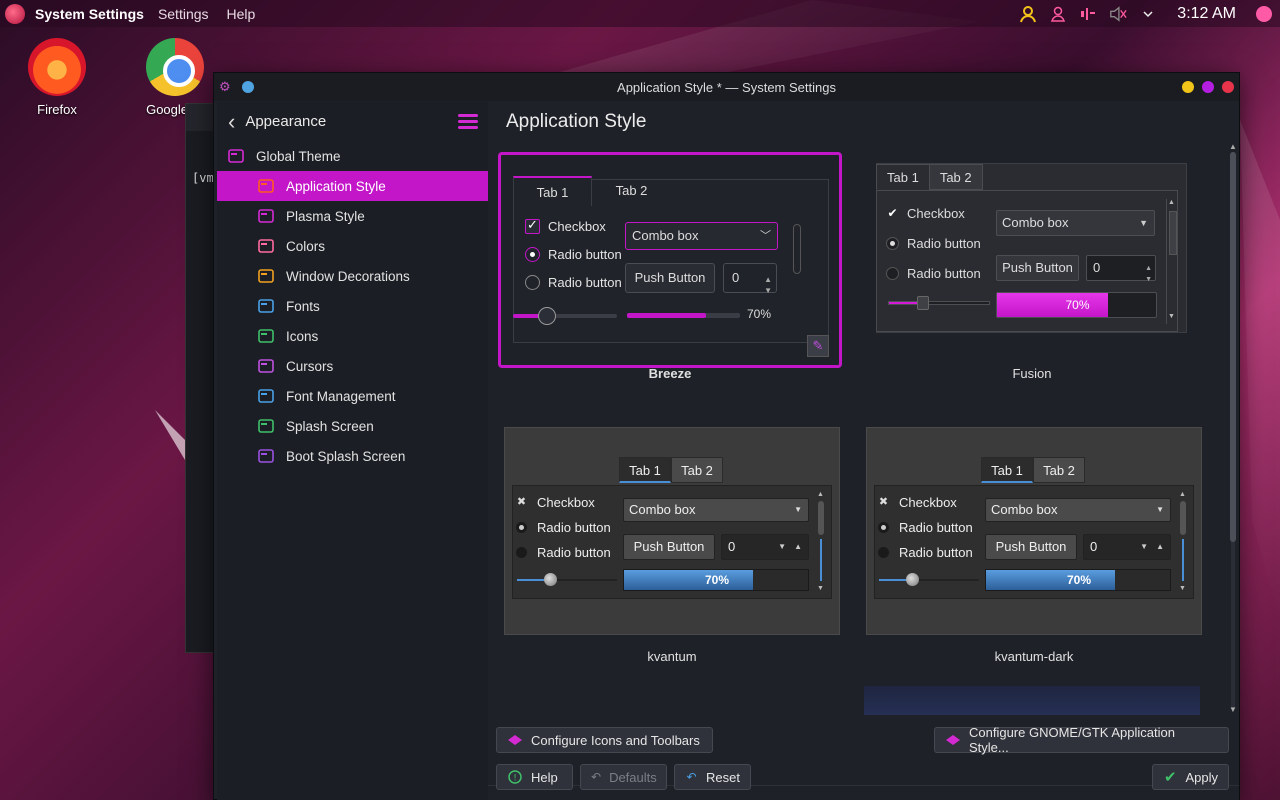 The image size is (1280, 800). I want to click on defaults-button: ↶ Defaults, so click(623, 777).